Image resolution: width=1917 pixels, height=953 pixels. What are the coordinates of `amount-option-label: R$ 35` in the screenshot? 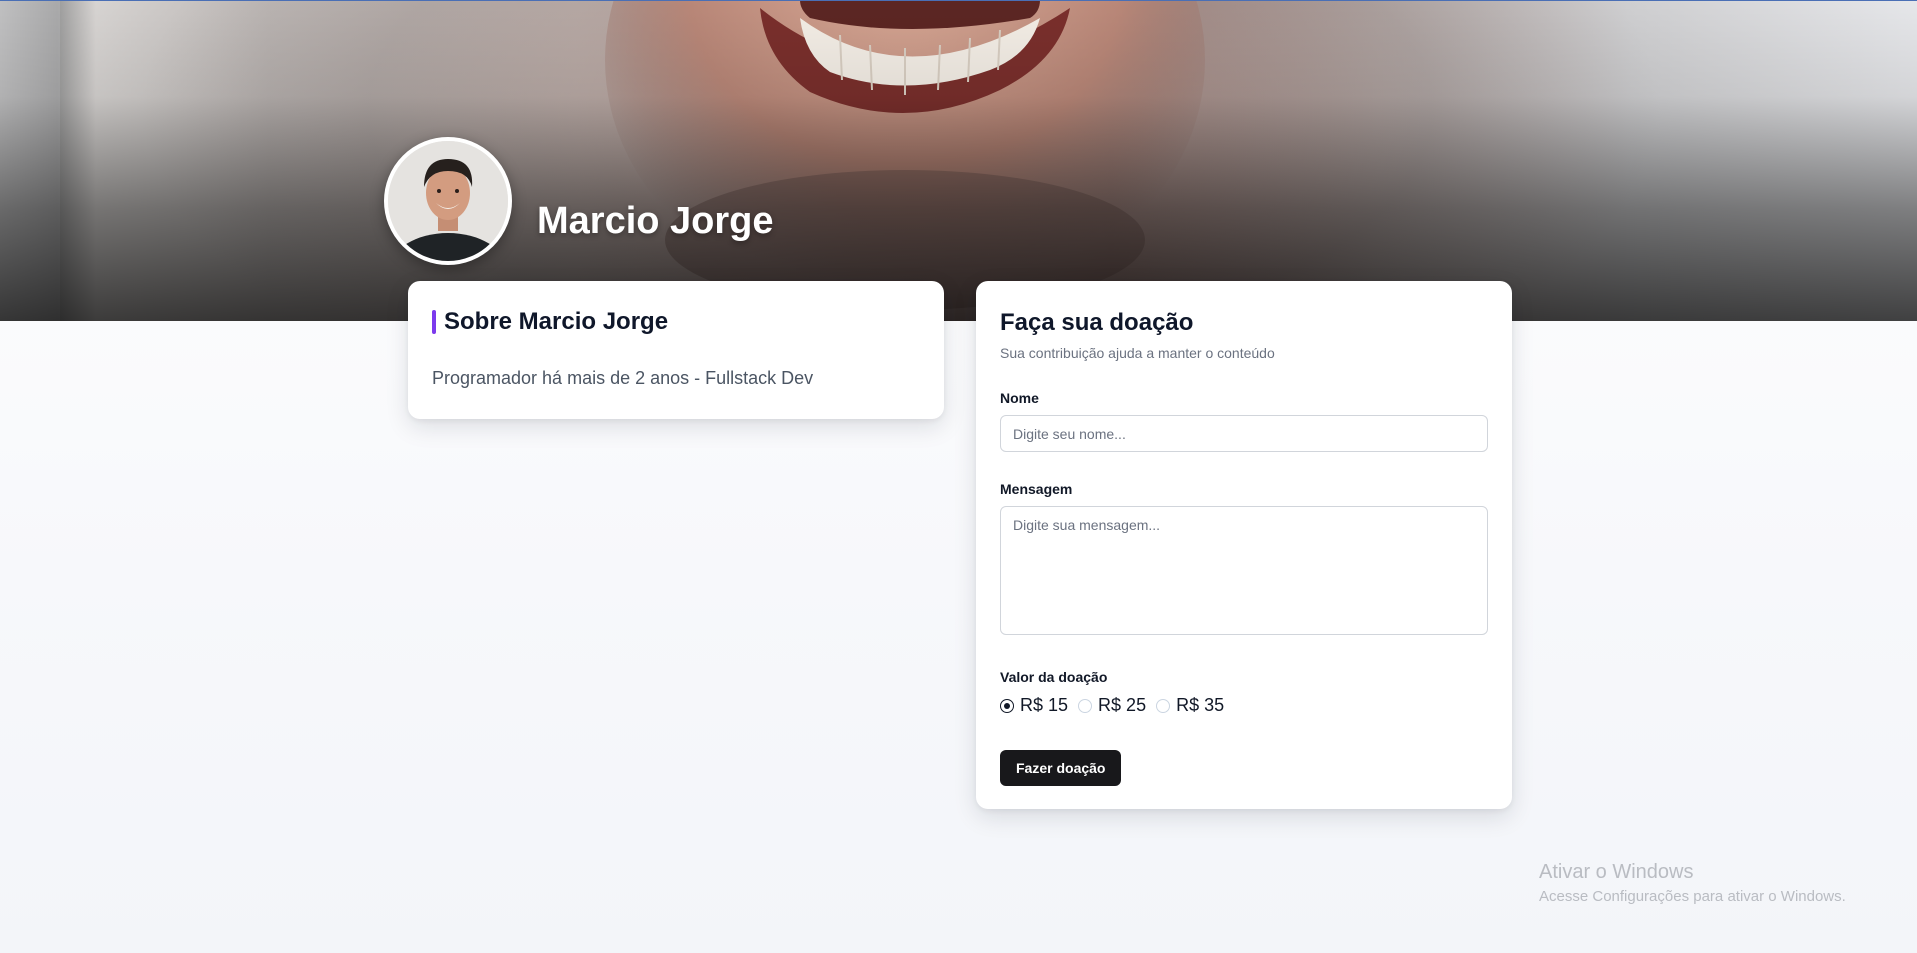 It's located at (1200, 705).